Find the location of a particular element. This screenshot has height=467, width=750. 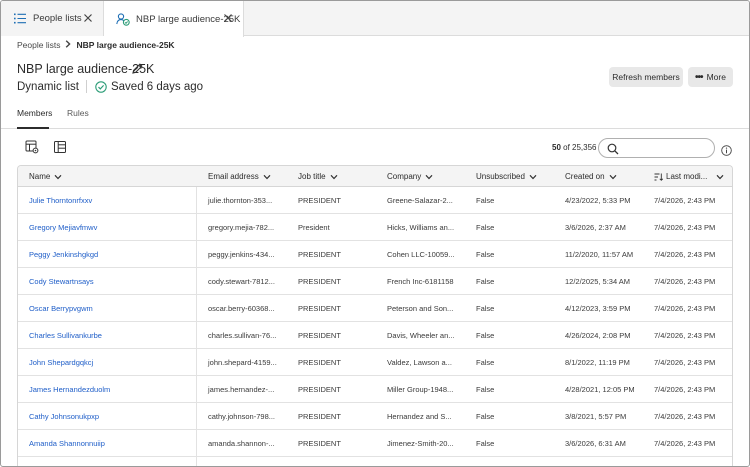

info-icon is located at coordinates (726, 149).